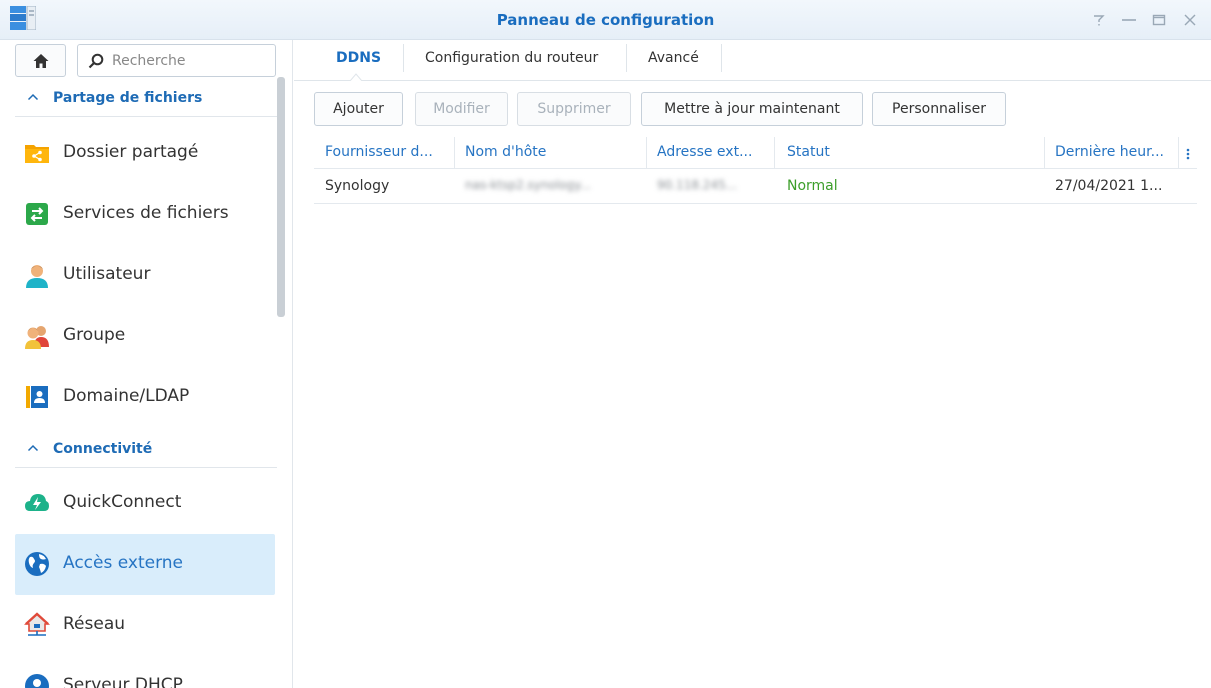 This screenshot has width=1211, height=688. I want to click on sidebar-item-user: Utilisateur, so click(145, 275).